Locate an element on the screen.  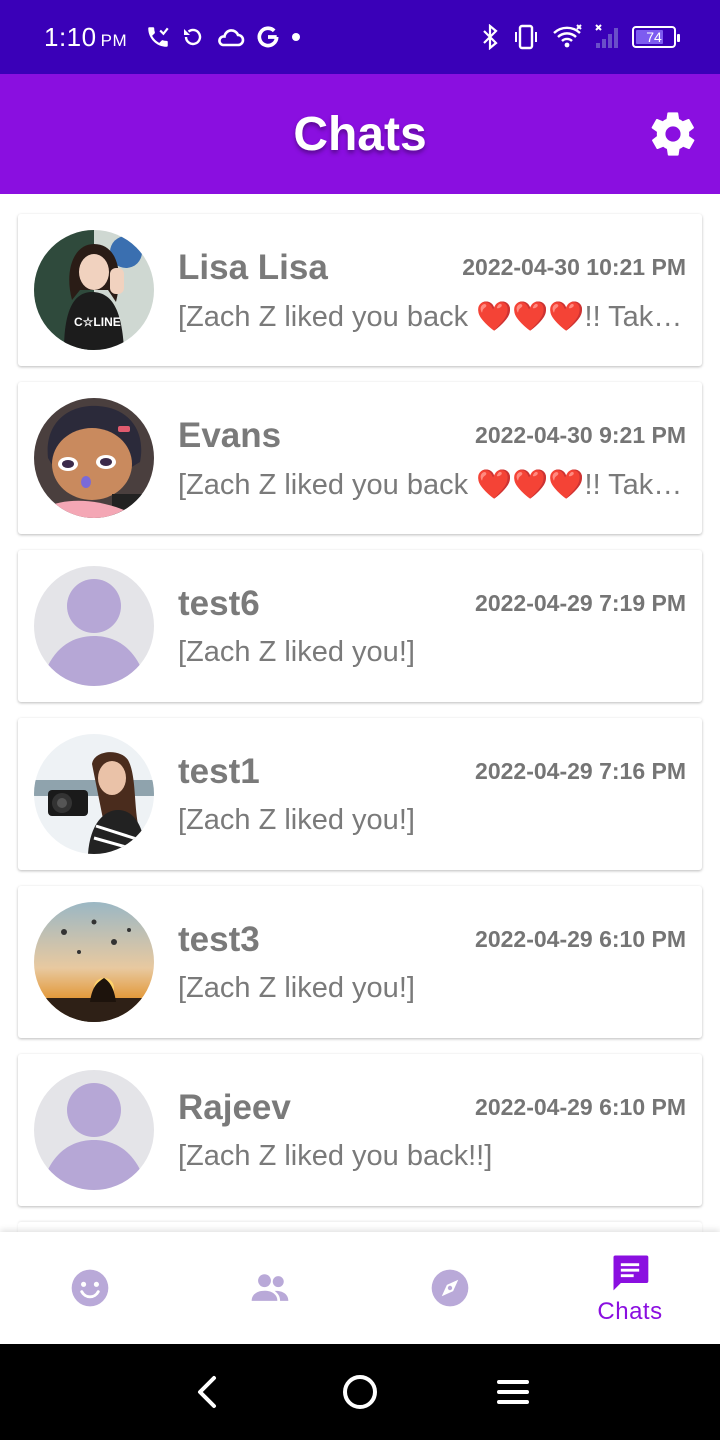
smiley-icon is located at coordinates (90, 1288).